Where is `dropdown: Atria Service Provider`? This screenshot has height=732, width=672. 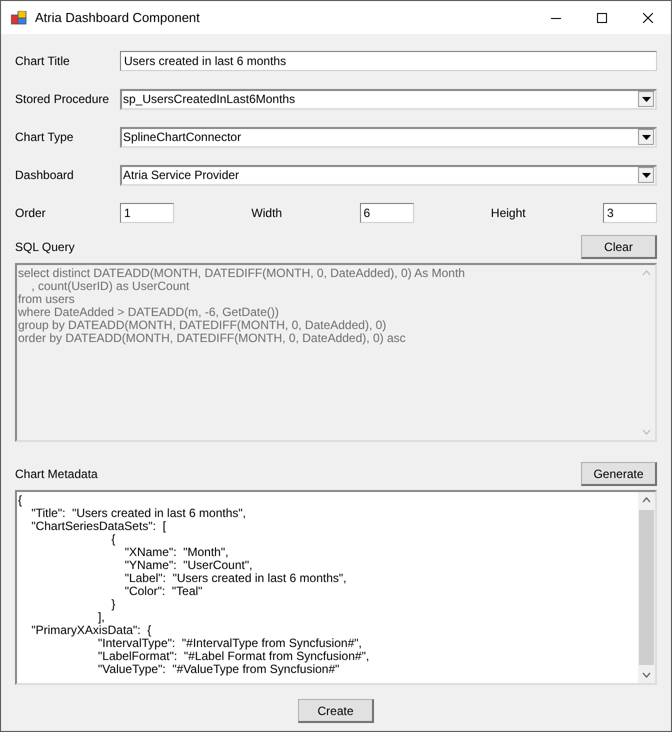 dropdown: Atria Service Provider is located at coordinates (388, 175).